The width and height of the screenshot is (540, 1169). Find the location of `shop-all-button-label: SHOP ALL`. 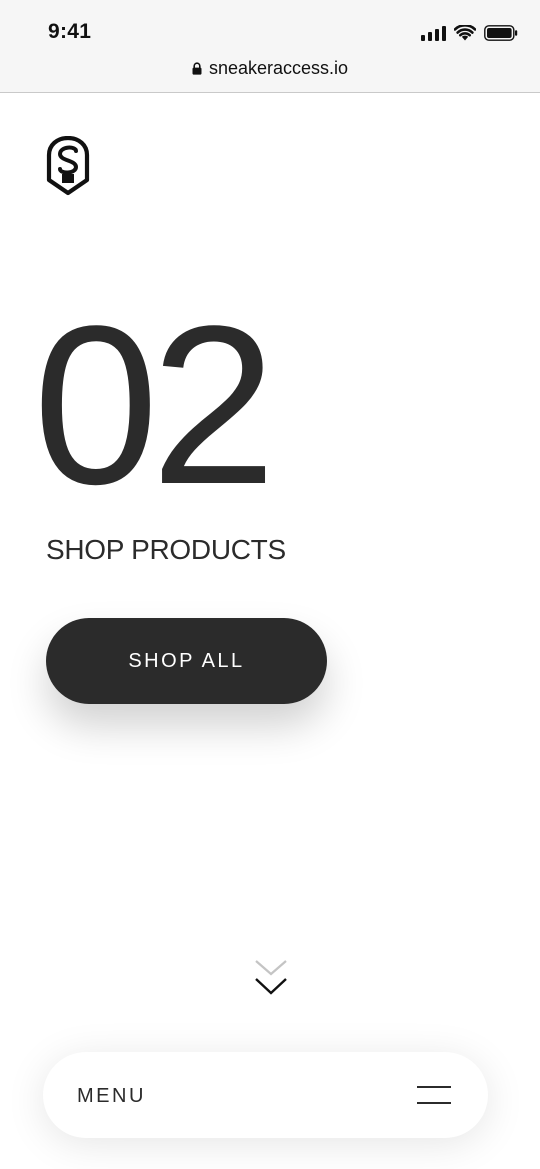

shop-all-button-label: SHOP ALL is located at coordinates (186, 660).